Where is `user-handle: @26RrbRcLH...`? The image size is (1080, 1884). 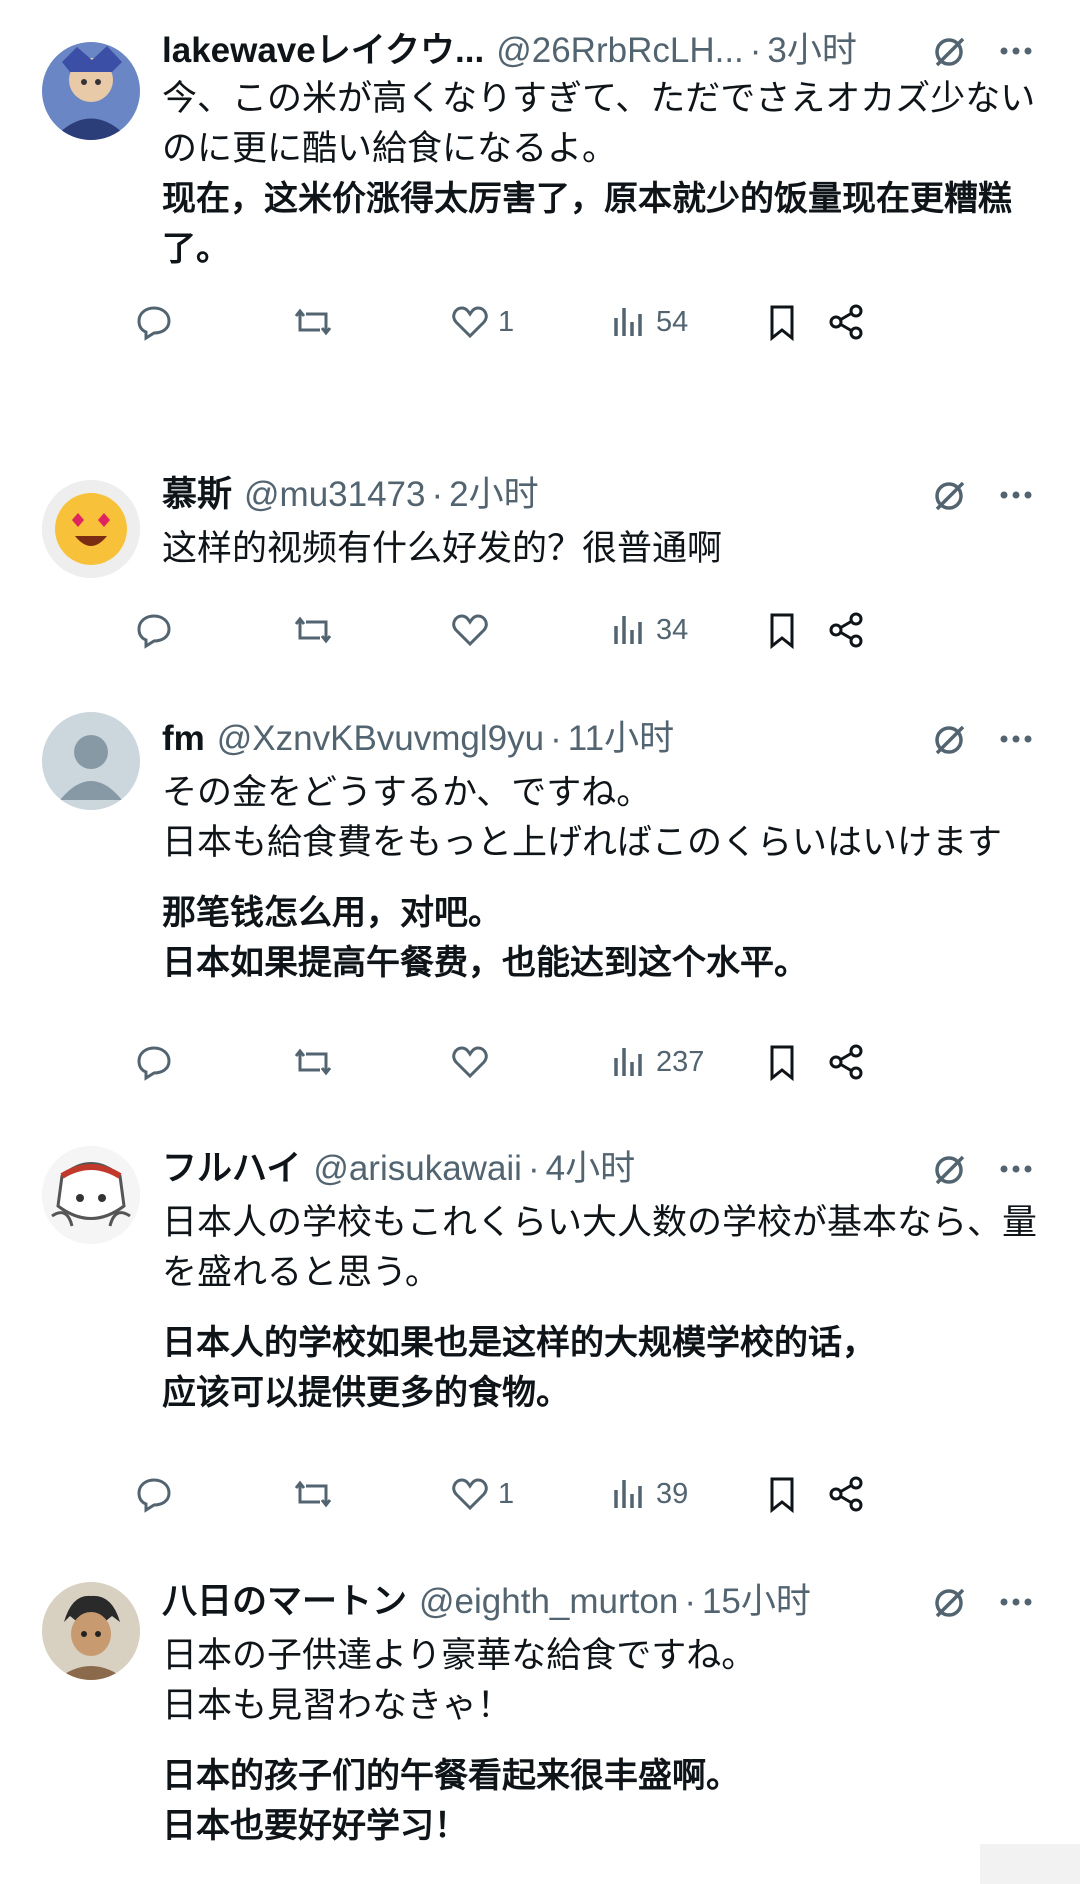 user-handle: @26RrbRcLH... is located at coordinates (620, 51).